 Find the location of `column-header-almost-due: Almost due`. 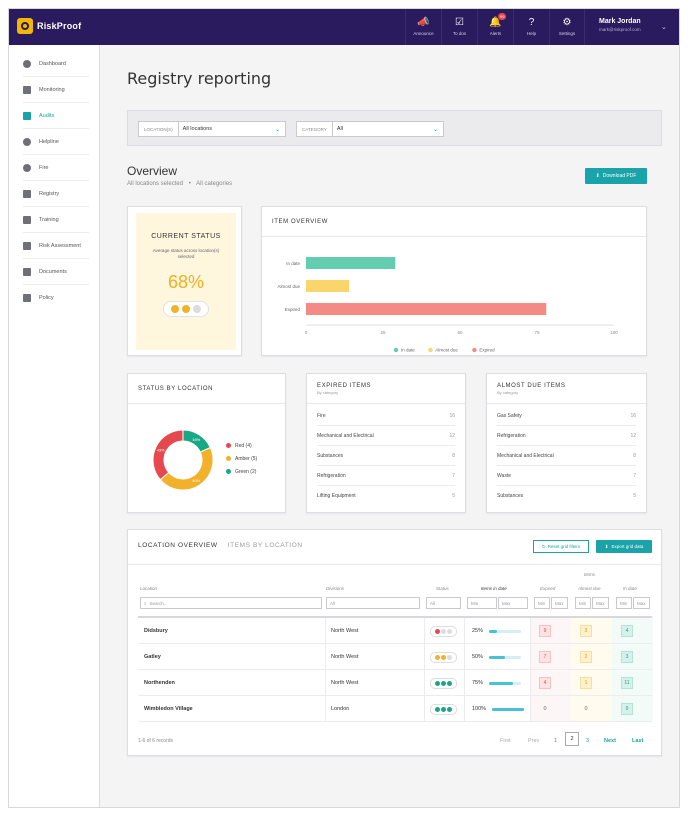

column-header-almost-due: Almost due is located at coordinates (589, 588).